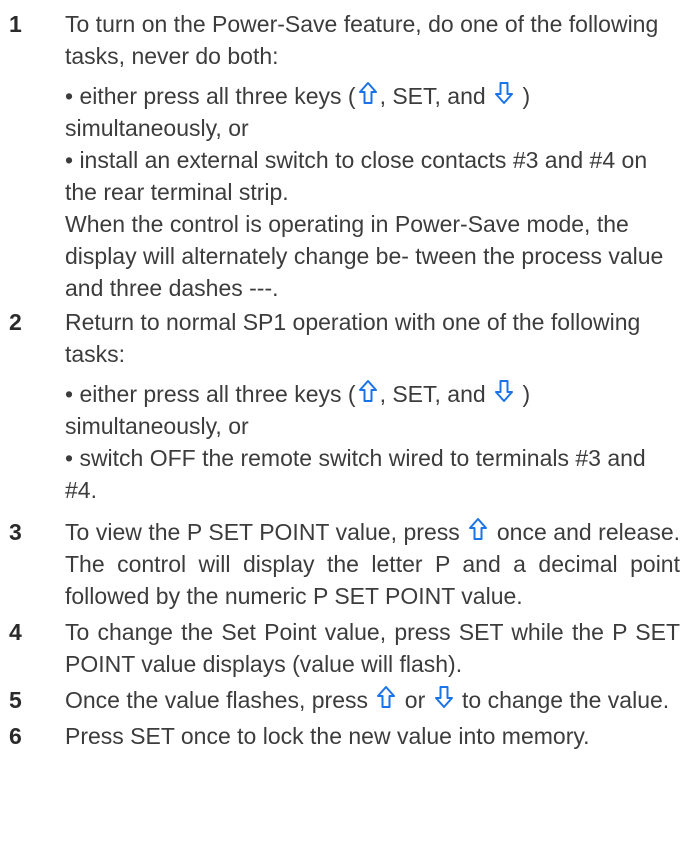 This screenshot has height=863, width=693. Describe the element at coordinates (216, 700) in the screenshot. I see `step-text: Once the value flashes, press` at that location.